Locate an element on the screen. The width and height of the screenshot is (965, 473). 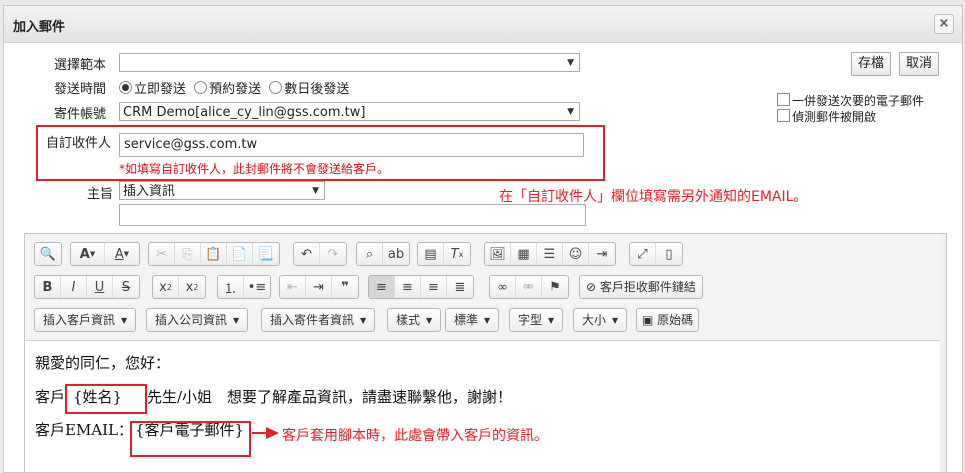
account-label: 寄件帳號 is located at coordinates (80, 114).